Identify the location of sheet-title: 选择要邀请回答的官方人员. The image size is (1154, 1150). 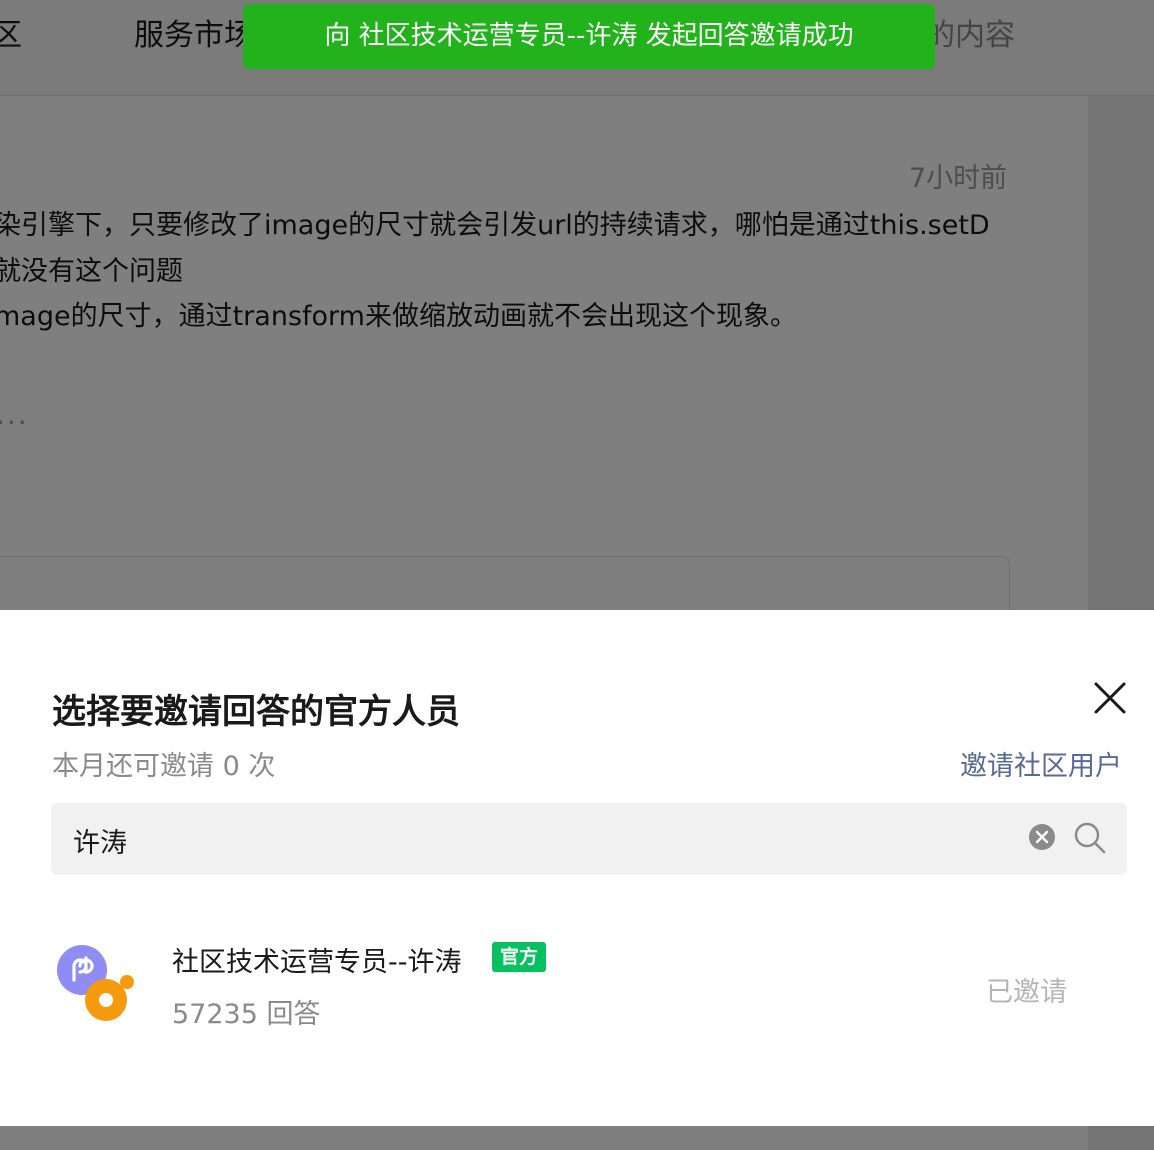
(256, 712).